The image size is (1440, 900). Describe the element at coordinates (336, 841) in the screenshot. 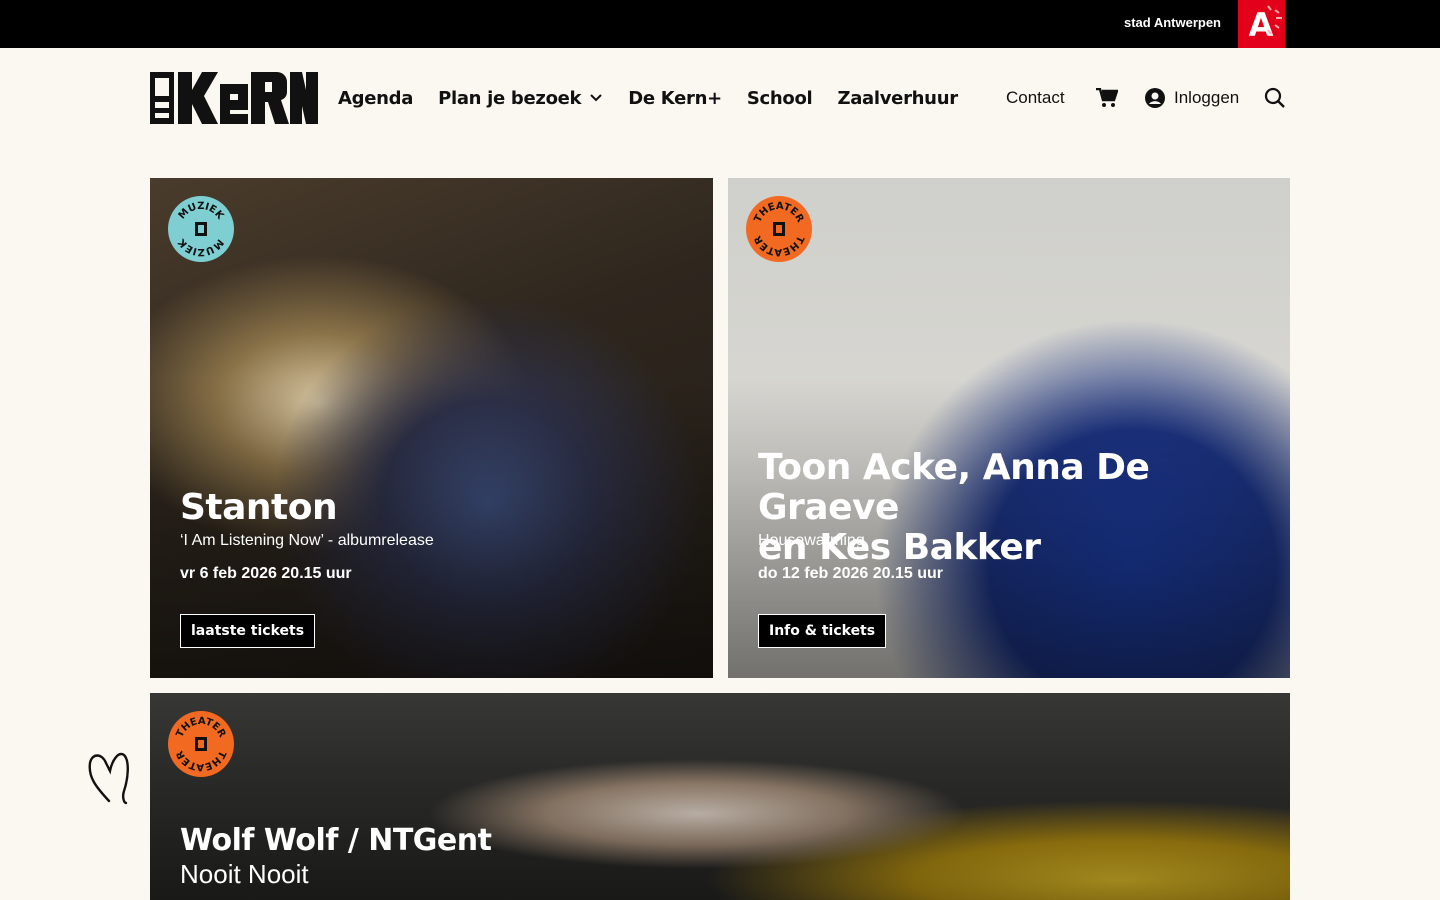

I see `event-title: Wolf Wolf / NTGent` at that location.